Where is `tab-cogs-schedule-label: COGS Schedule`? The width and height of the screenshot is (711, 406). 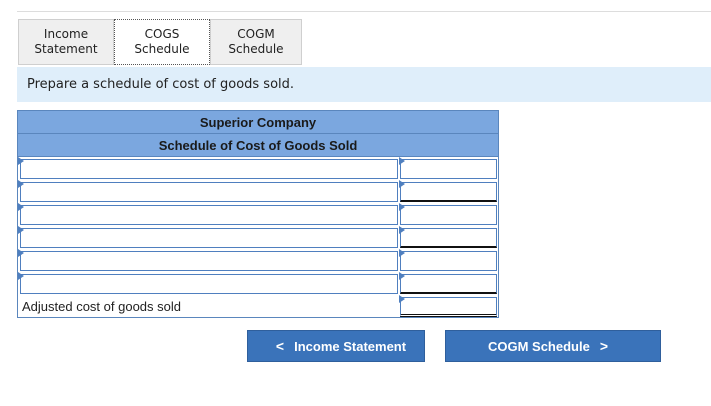
tab-cogs-schedule-label: COGS Schedule is located at coordinates (162, 41).